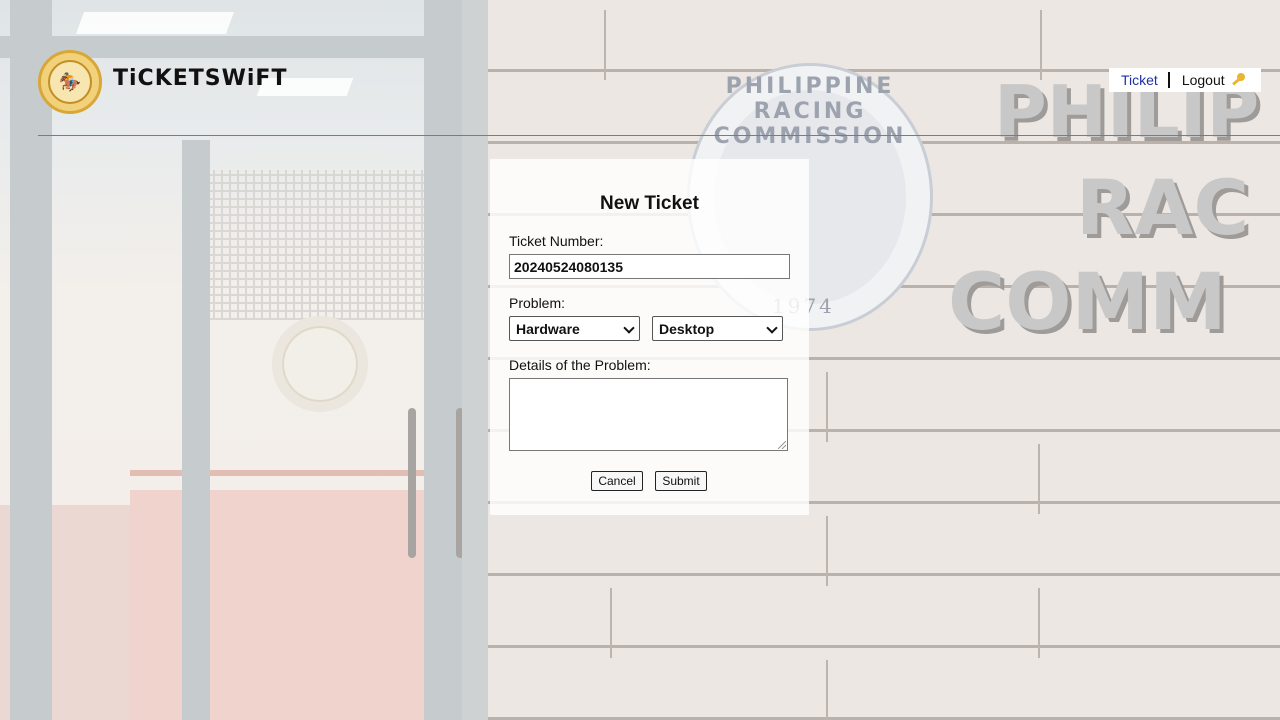 This screenshot has height=720, width=1280. I want to click on key-icon, so click(1238, 80).